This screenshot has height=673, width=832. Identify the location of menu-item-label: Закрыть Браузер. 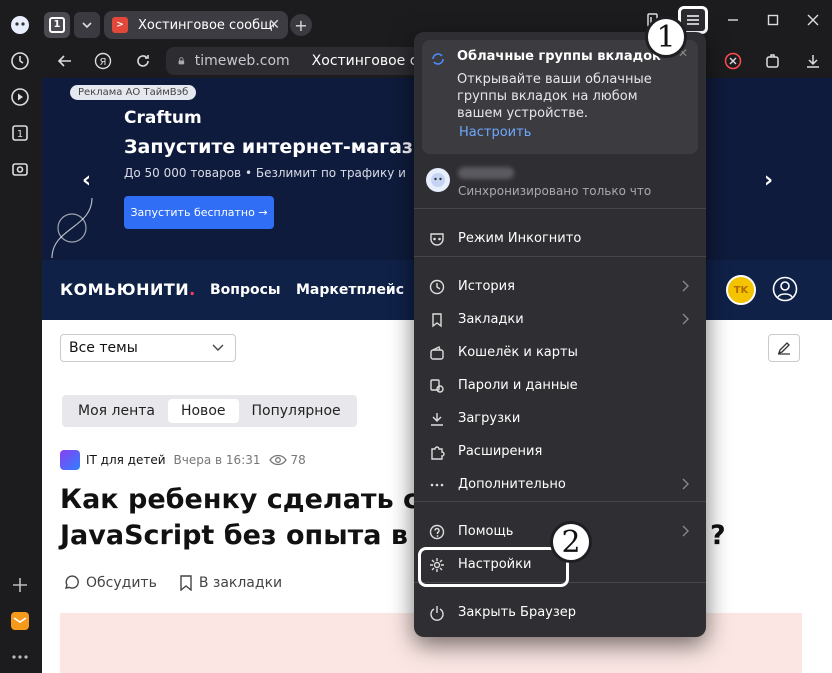
(517, 612).